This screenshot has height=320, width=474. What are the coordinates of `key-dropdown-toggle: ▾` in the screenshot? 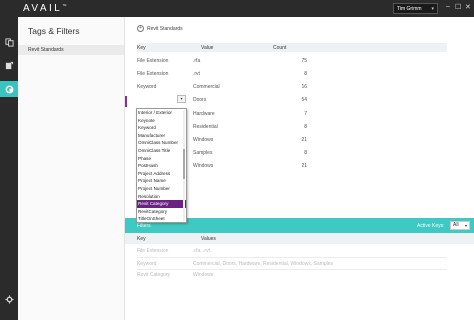 It's located at (181, 99).